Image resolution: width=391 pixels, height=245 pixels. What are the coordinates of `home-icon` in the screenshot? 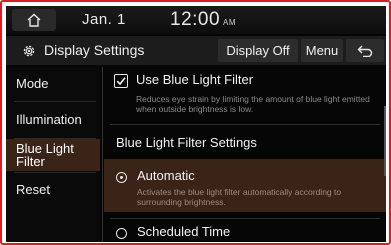 It's located at (34, 20).